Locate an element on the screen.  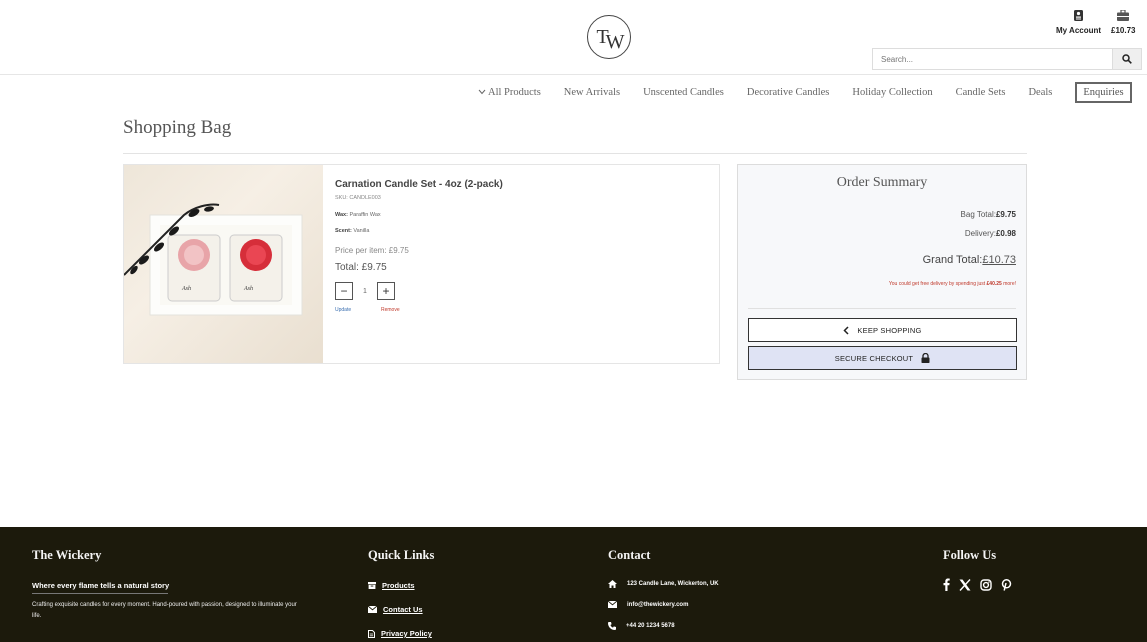
footer-email: info@thewickery.com is located at coordinates (648, 604).